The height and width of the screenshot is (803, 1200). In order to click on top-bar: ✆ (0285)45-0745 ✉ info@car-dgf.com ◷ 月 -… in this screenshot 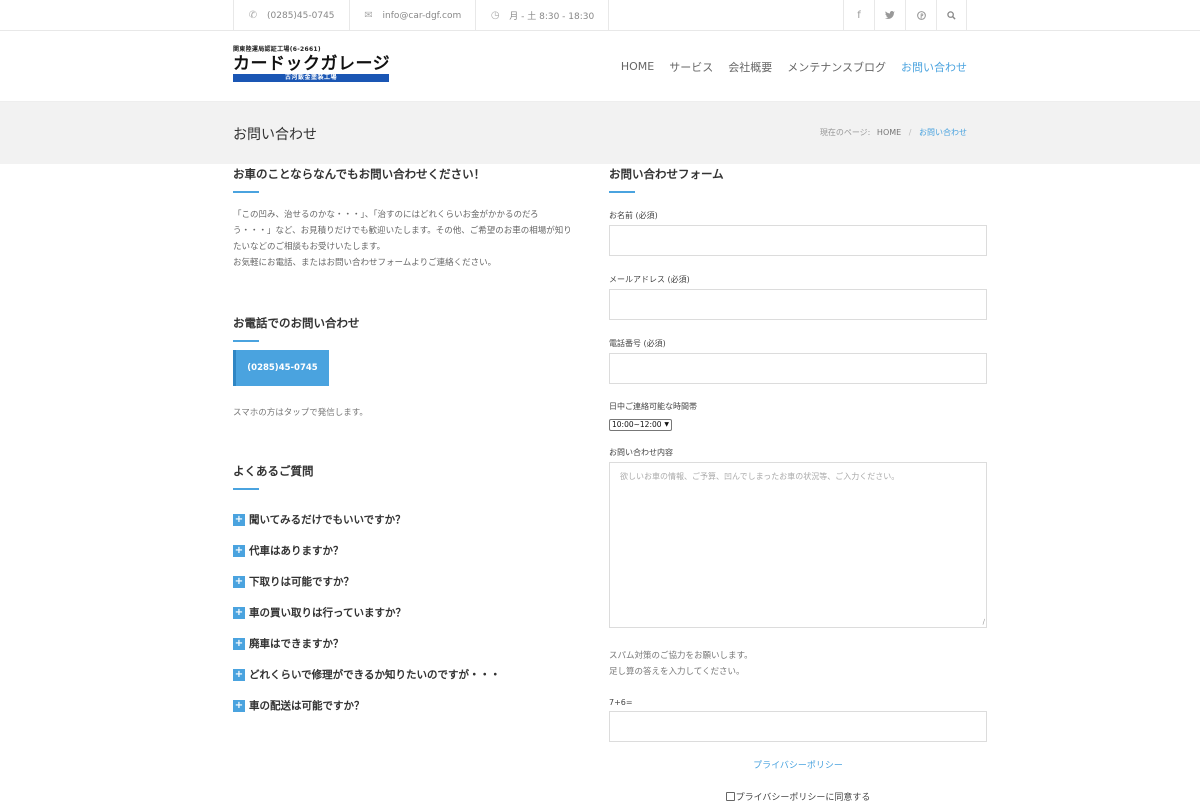, I will do `click(600, 15)`.